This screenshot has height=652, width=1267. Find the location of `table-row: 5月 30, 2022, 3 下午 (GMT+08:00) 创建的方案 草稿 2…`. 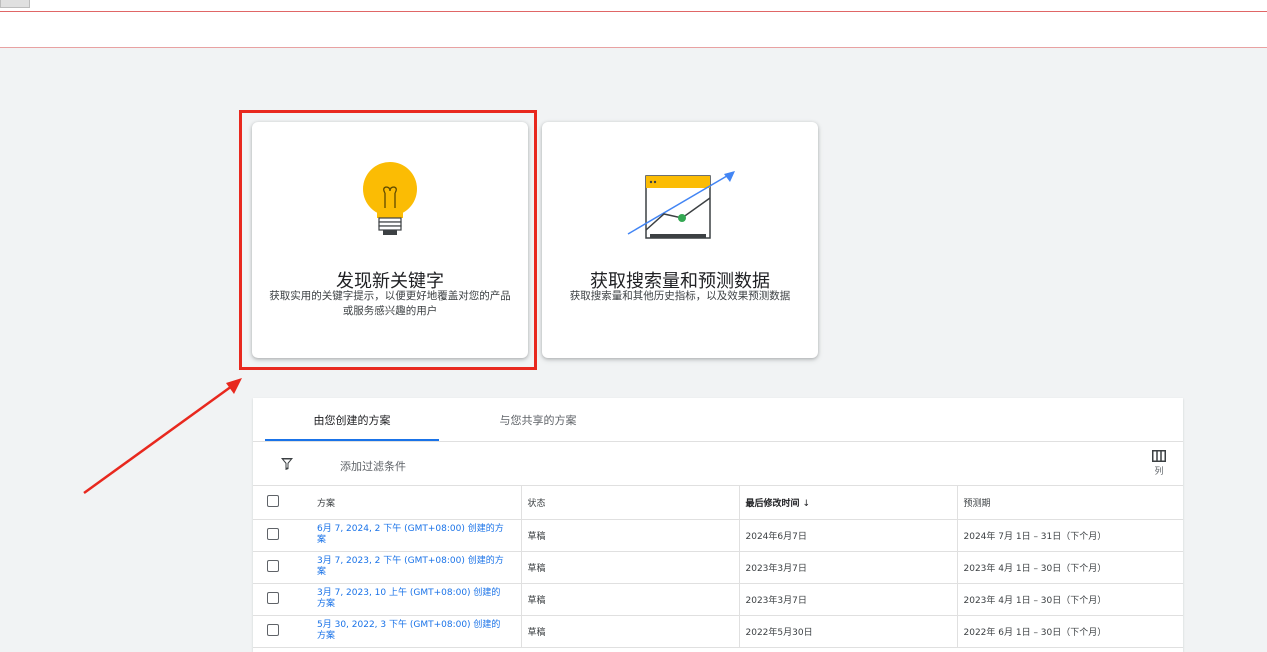

table-row: 5月 30, 2022, 3 下午 (GMT+08:00) 创建的方案 草稿 2… is located at coordinates (718, 631).